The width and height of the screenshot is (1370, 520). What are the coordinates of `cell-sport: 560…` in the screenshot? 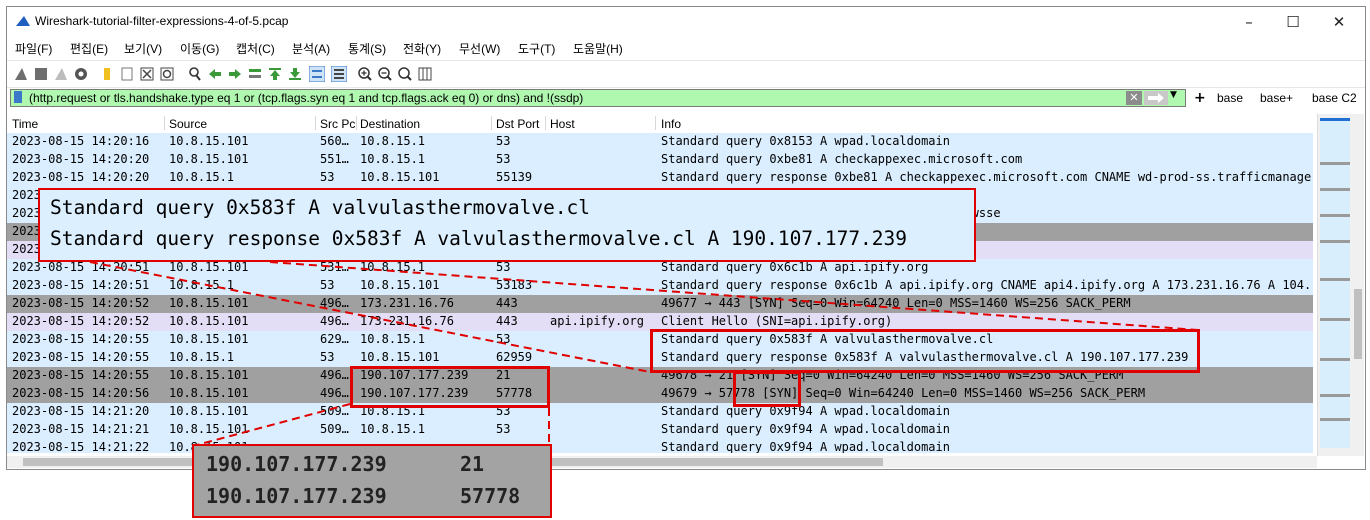 It's located at (334, 141).